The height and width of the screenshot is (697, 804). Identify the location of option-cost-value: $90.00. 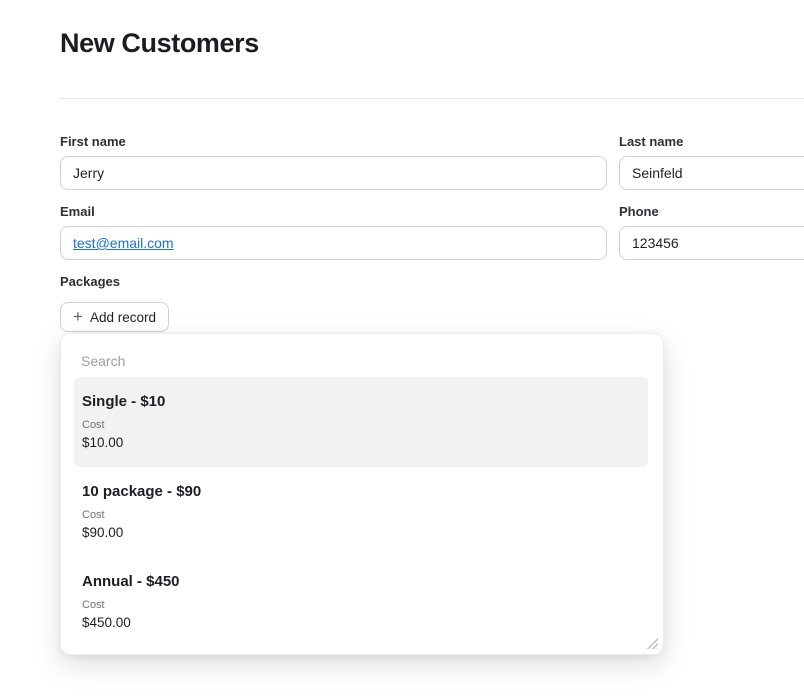
(103, 532).